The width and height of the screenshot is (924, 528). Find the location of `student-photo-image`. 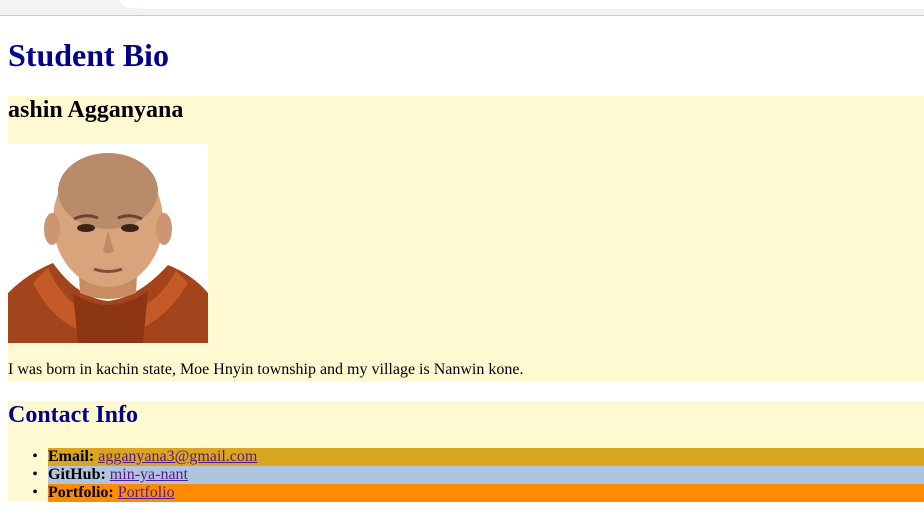

student-photo-image is located at coordinates (108, 243).